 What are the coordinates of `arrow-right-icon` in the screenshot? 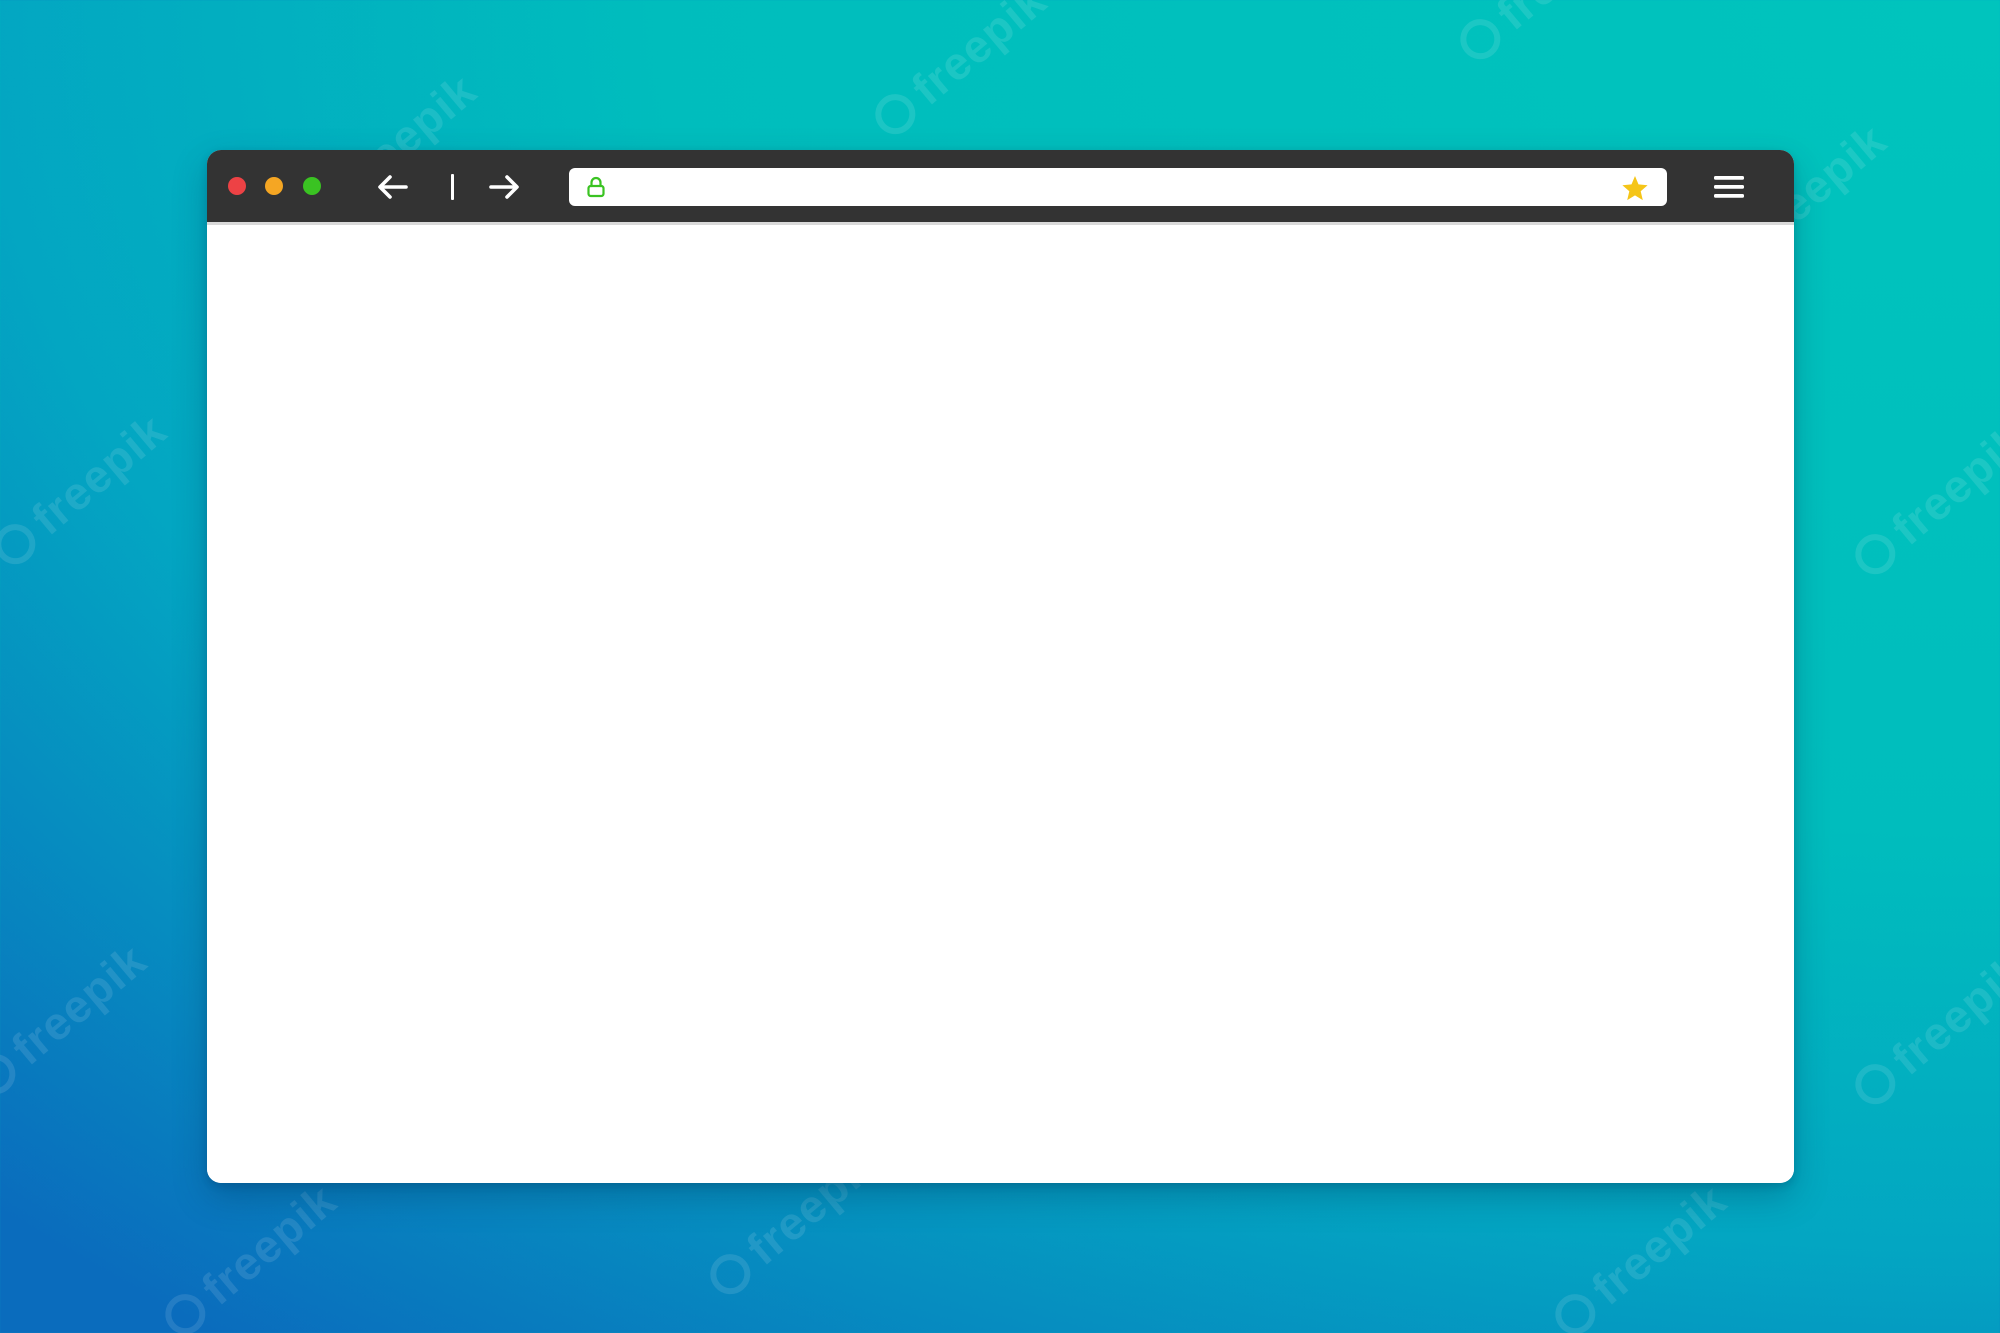 It's located at (504, 187).